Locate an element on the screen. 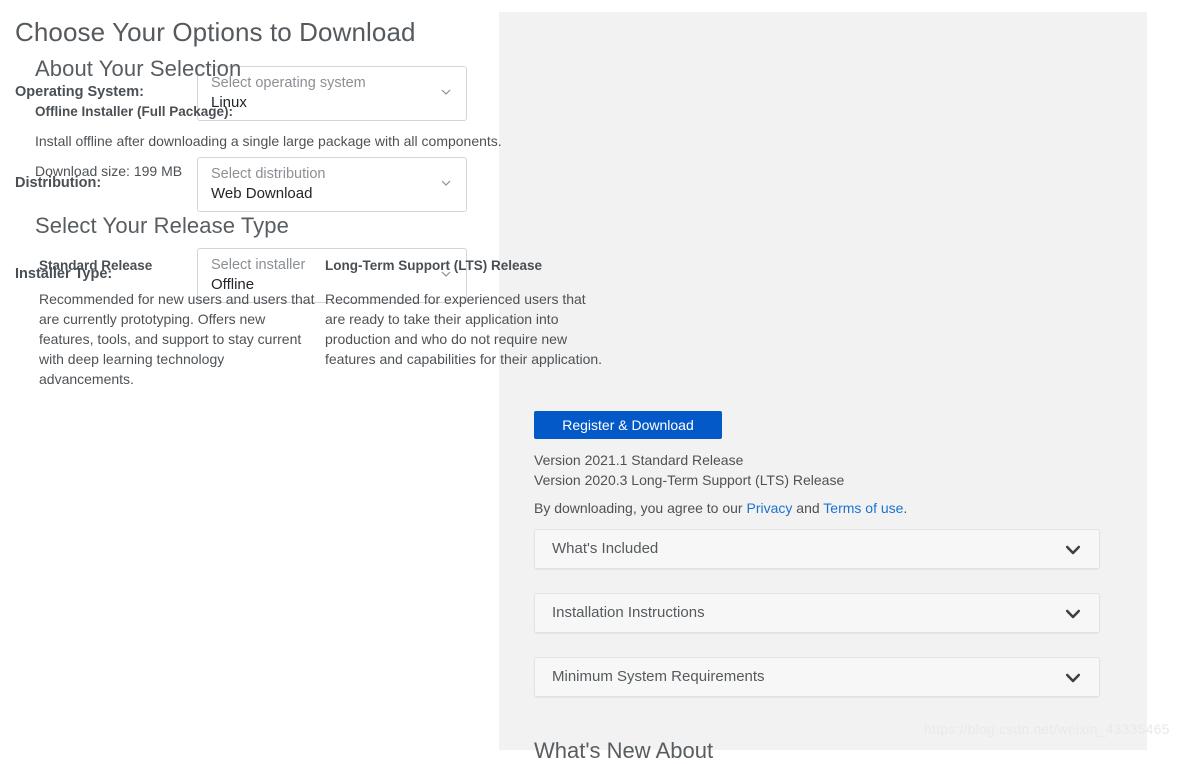 This screenshot has height=764, width=1204. select-release-type-title: Select Your Release Type is located at coordinates (162, 225).